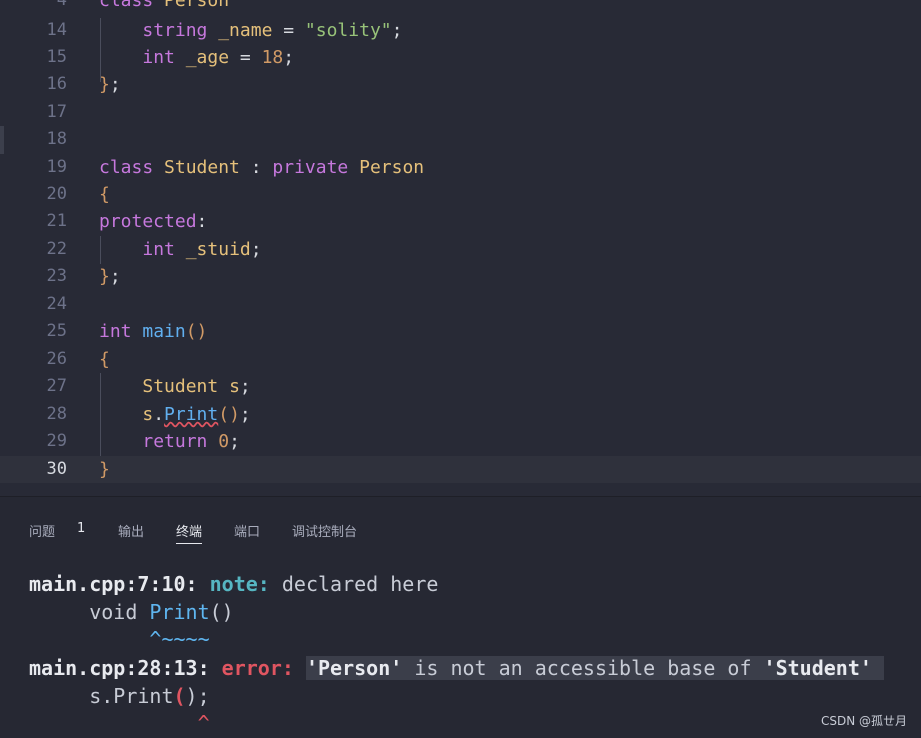  What do you see at coordinates (56, 139) in the screenshot?
I see `line-number: 18` at bounding box center [56, 139].